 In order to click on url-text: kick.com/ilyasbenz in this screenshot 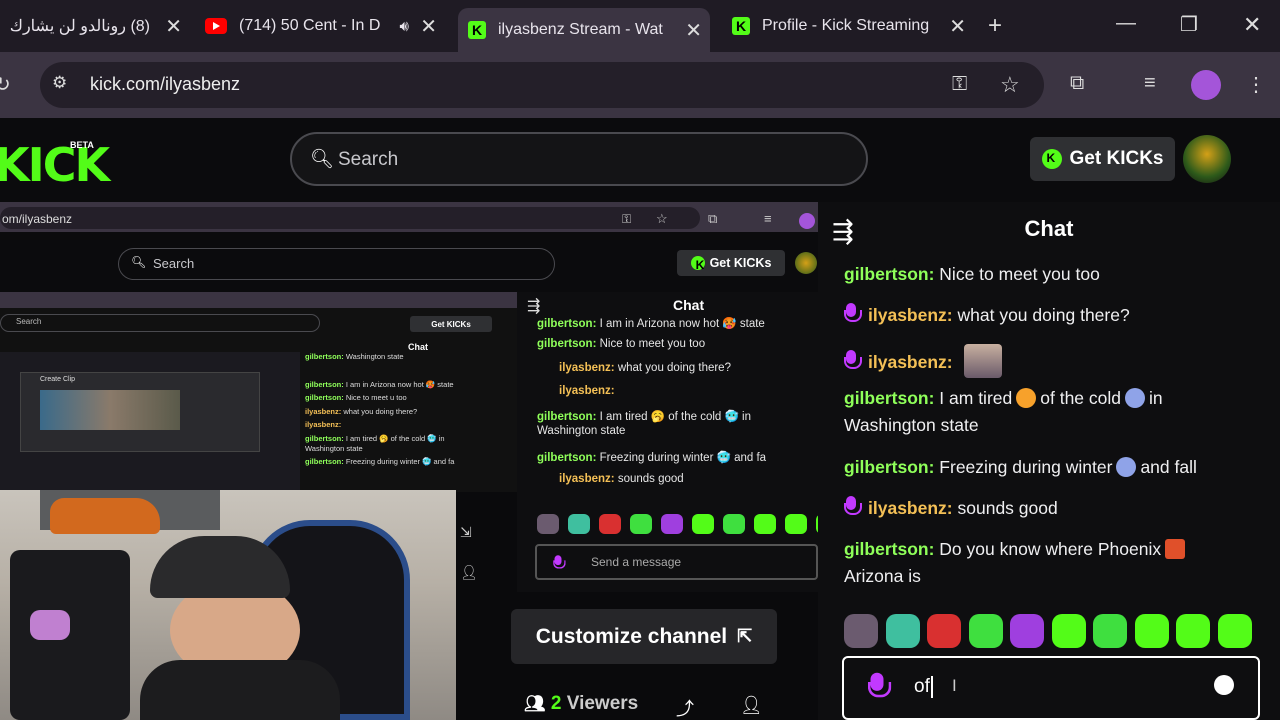, I will do `click(165, 84)`.